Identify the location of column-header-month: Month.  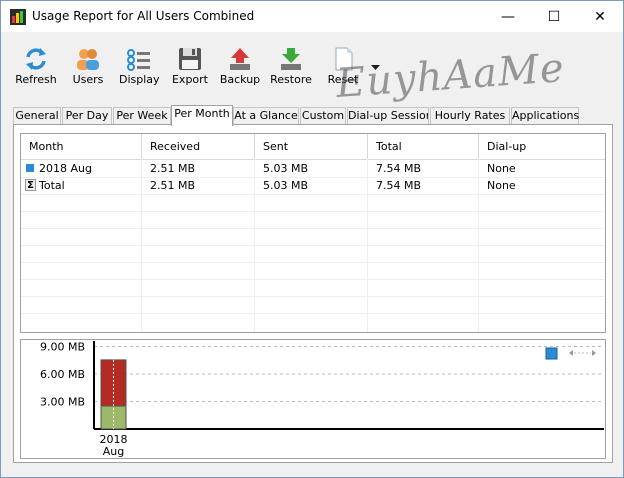
(81, 146).